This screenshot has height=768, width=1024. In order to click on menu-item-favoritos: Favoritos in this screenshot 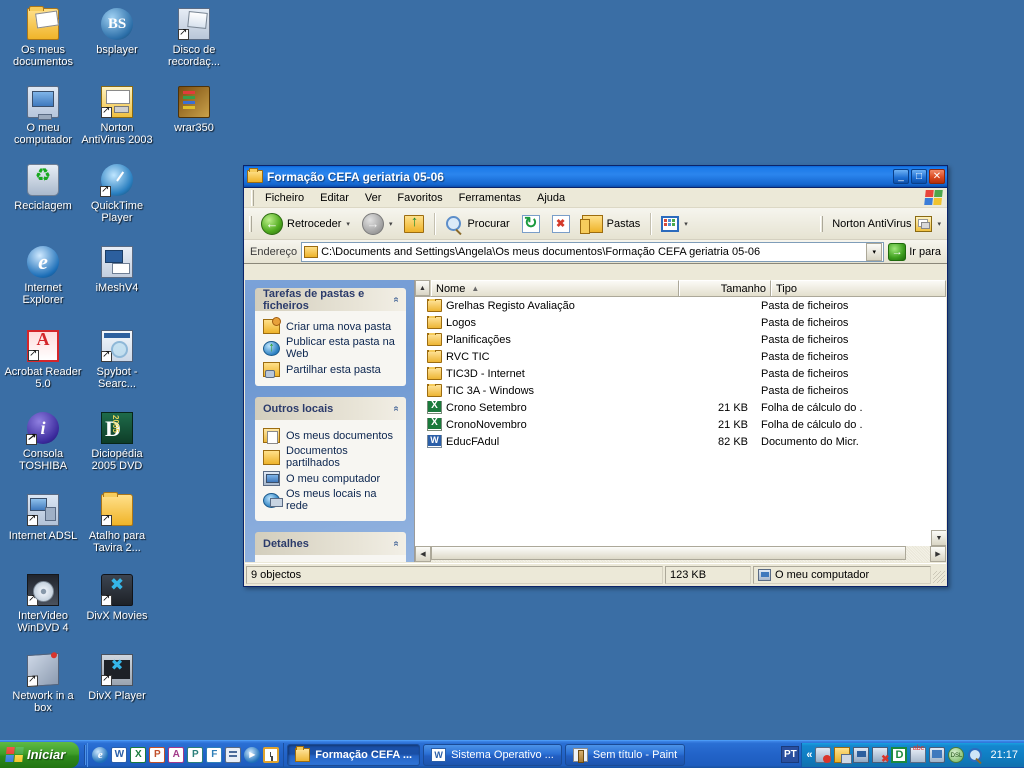, I will do `click(419, 198)`.